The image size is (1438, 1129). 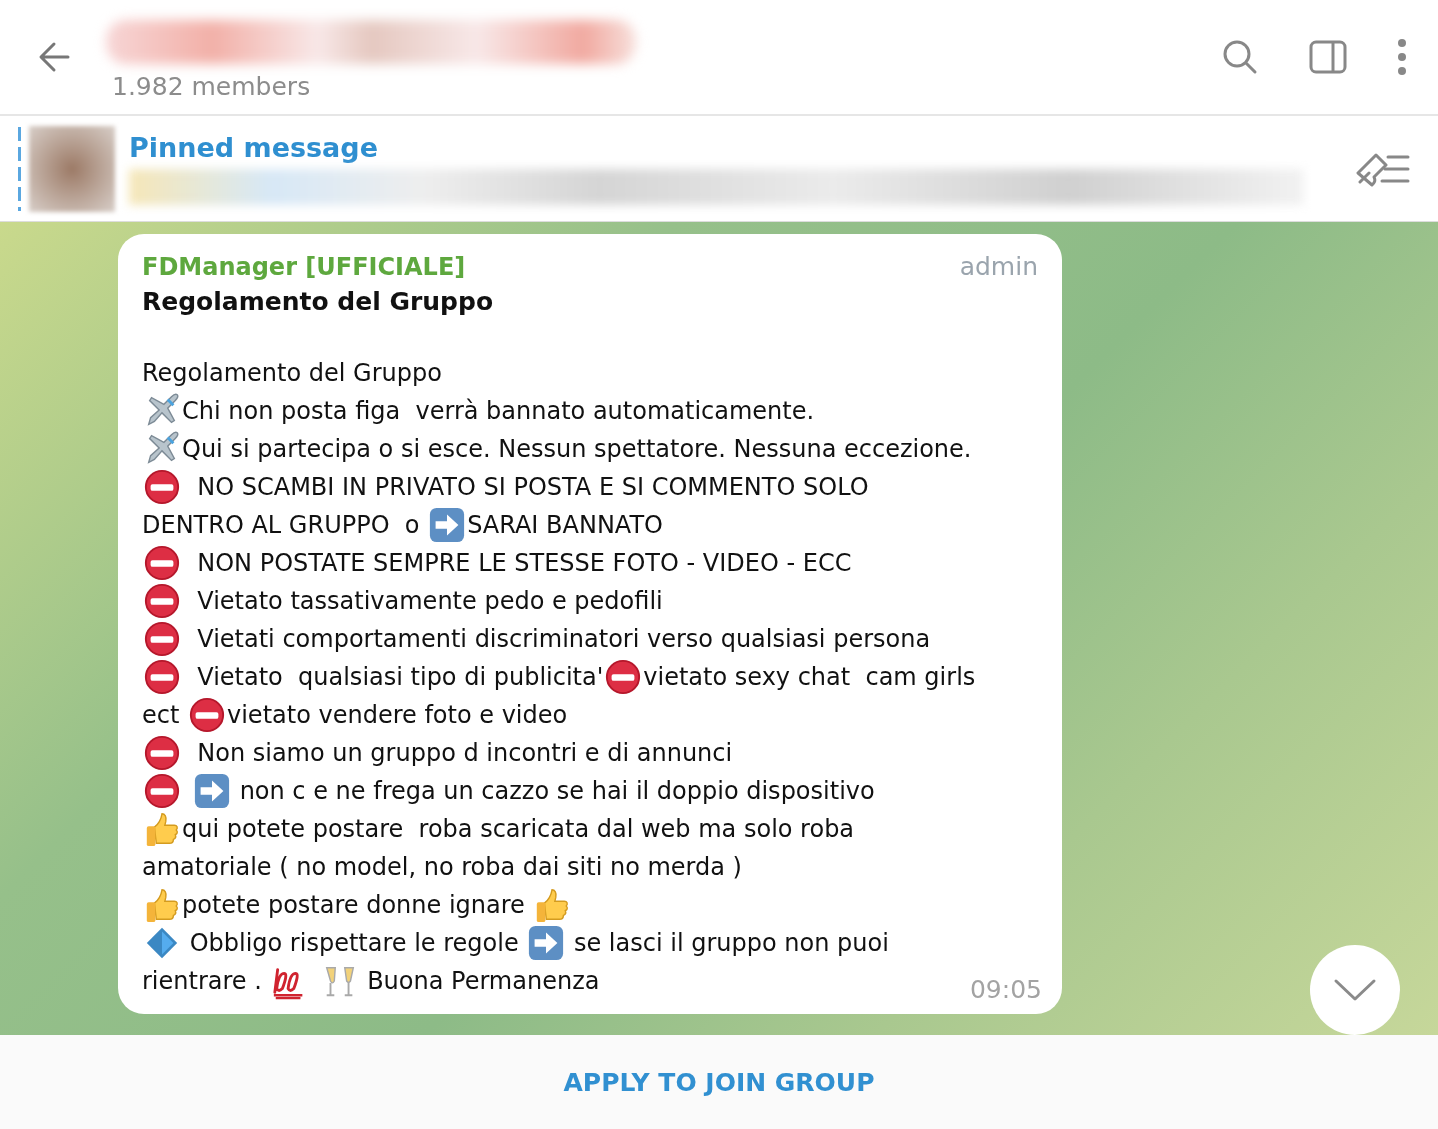 What do you see at coordinates (532, 487) in the screenshot?
I see `message-text: NO SCAMBI IN PRIVATO SI POSTA E SI COMMENTO SOLO` at bounding box center [532, 487].